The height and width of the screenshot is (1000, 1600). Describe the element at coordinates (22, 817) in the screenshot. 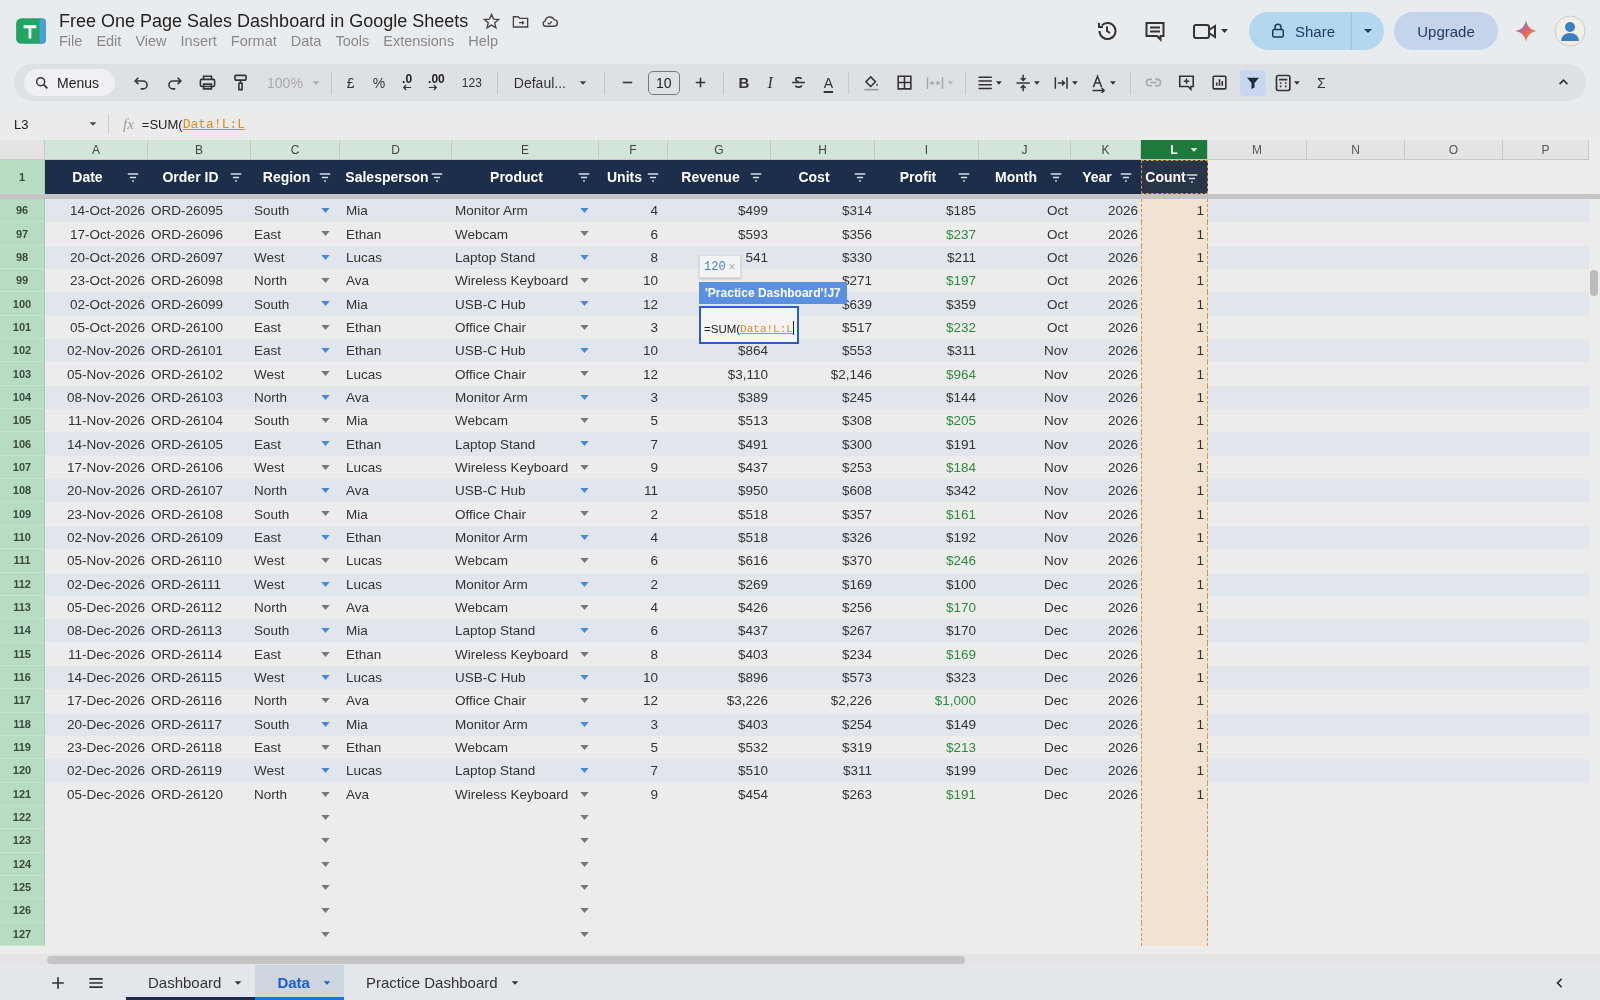

I see `row-number: 122` at that location.